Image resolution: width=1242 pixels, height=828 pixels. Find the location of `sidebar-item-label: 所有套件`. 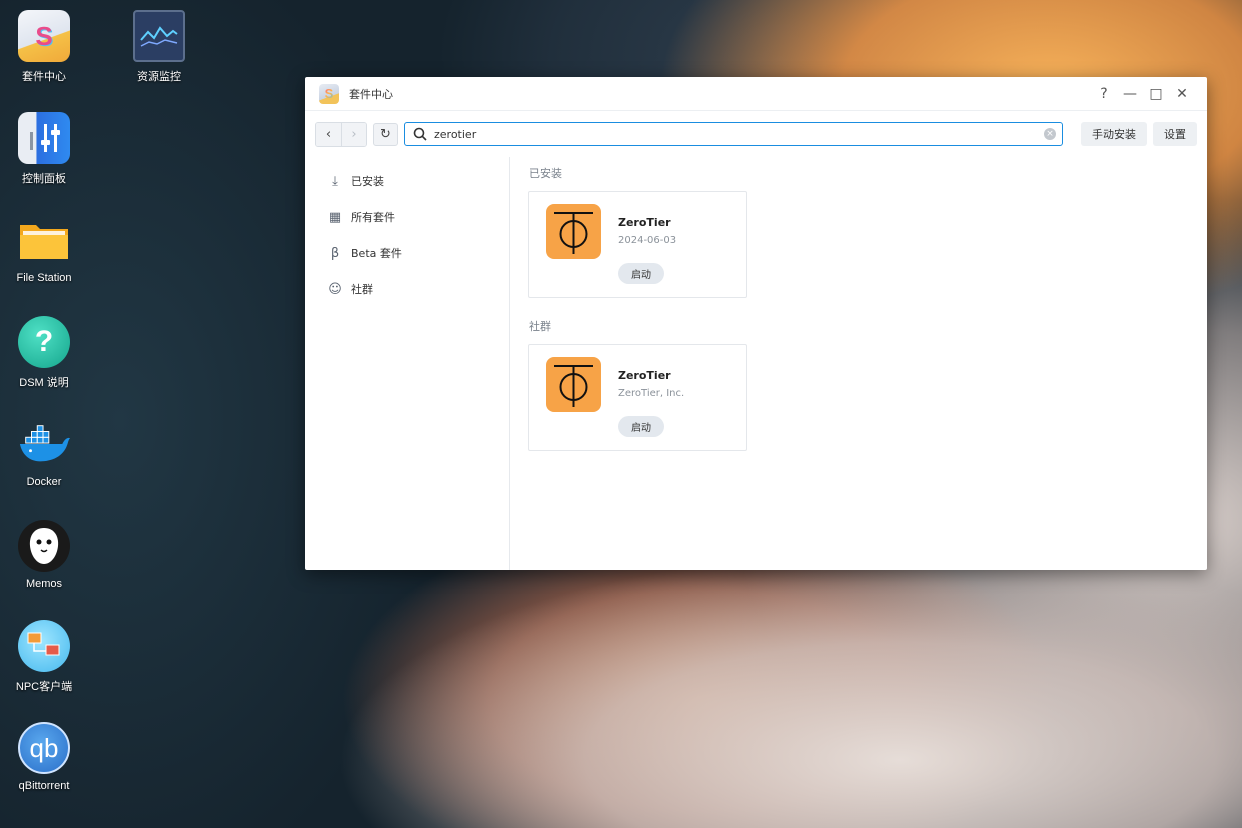

sidebar-item-label: 所有套件 is located at coordinates (373, 217).